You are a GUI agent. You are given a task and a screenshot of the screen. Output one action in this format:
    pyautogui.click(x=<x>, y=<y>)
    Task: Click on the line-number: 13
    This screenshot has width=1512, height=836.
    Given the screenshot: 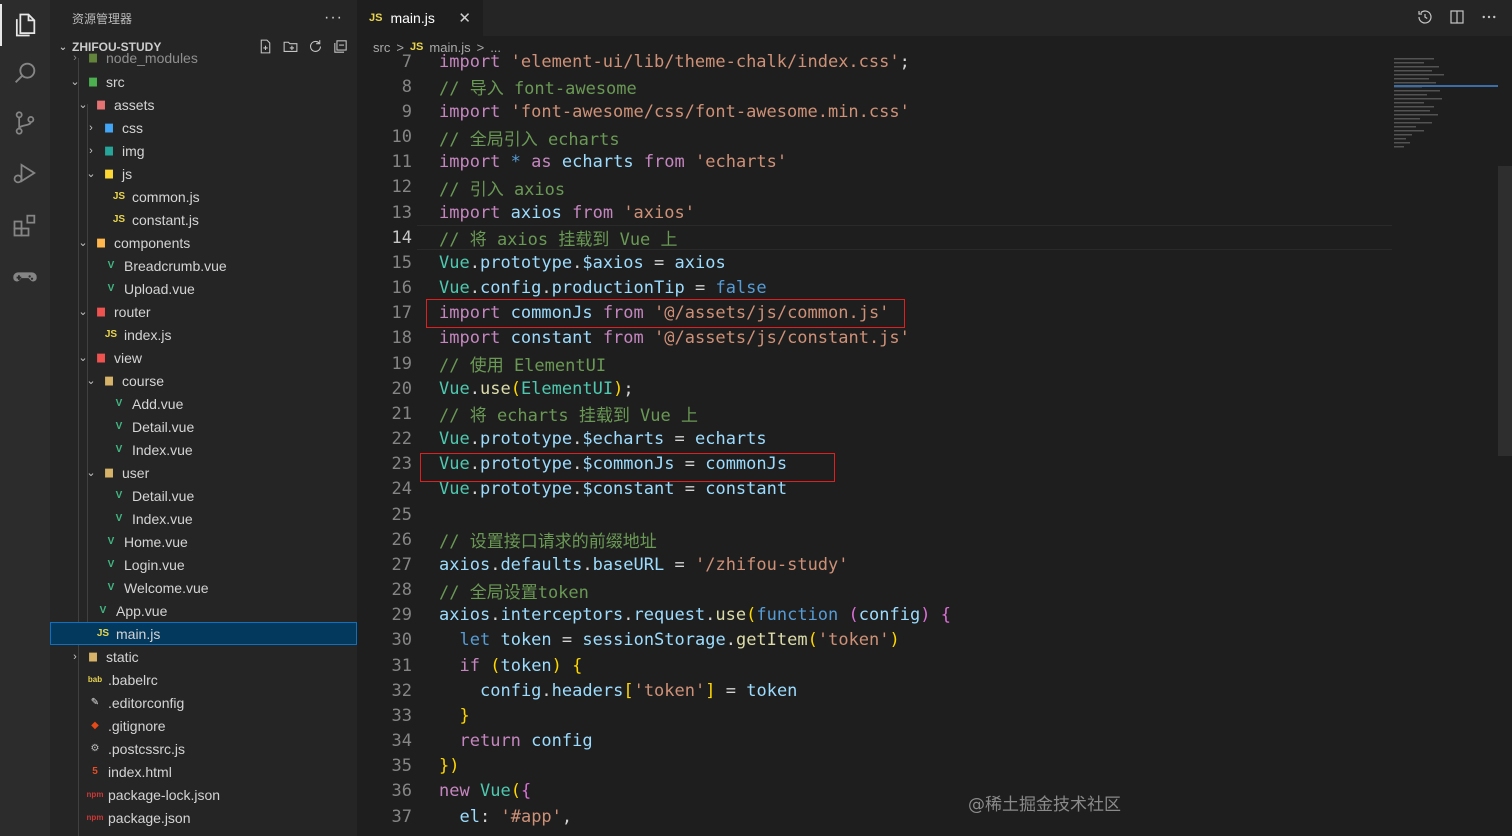 What is the action you would take?
    pyautogui.click(x=401, y=212)
    